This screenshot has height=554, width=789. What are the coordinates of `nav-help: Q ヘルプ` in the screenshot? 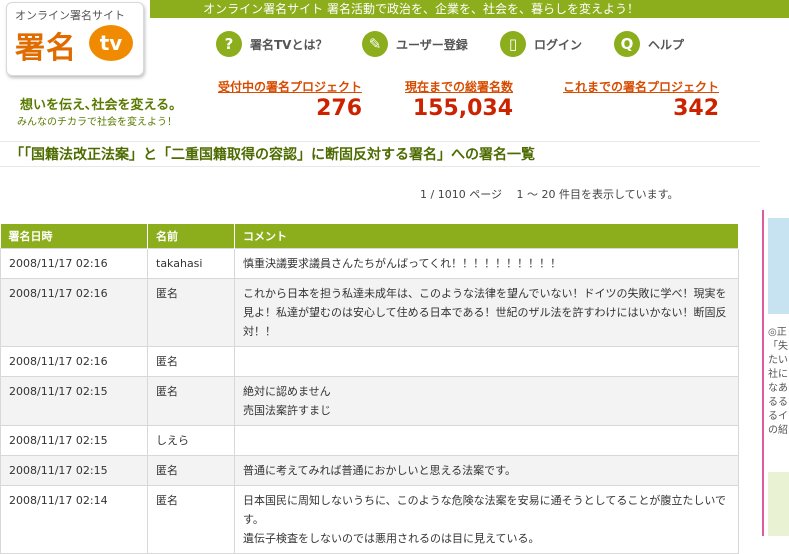 It's located at (649, 44).